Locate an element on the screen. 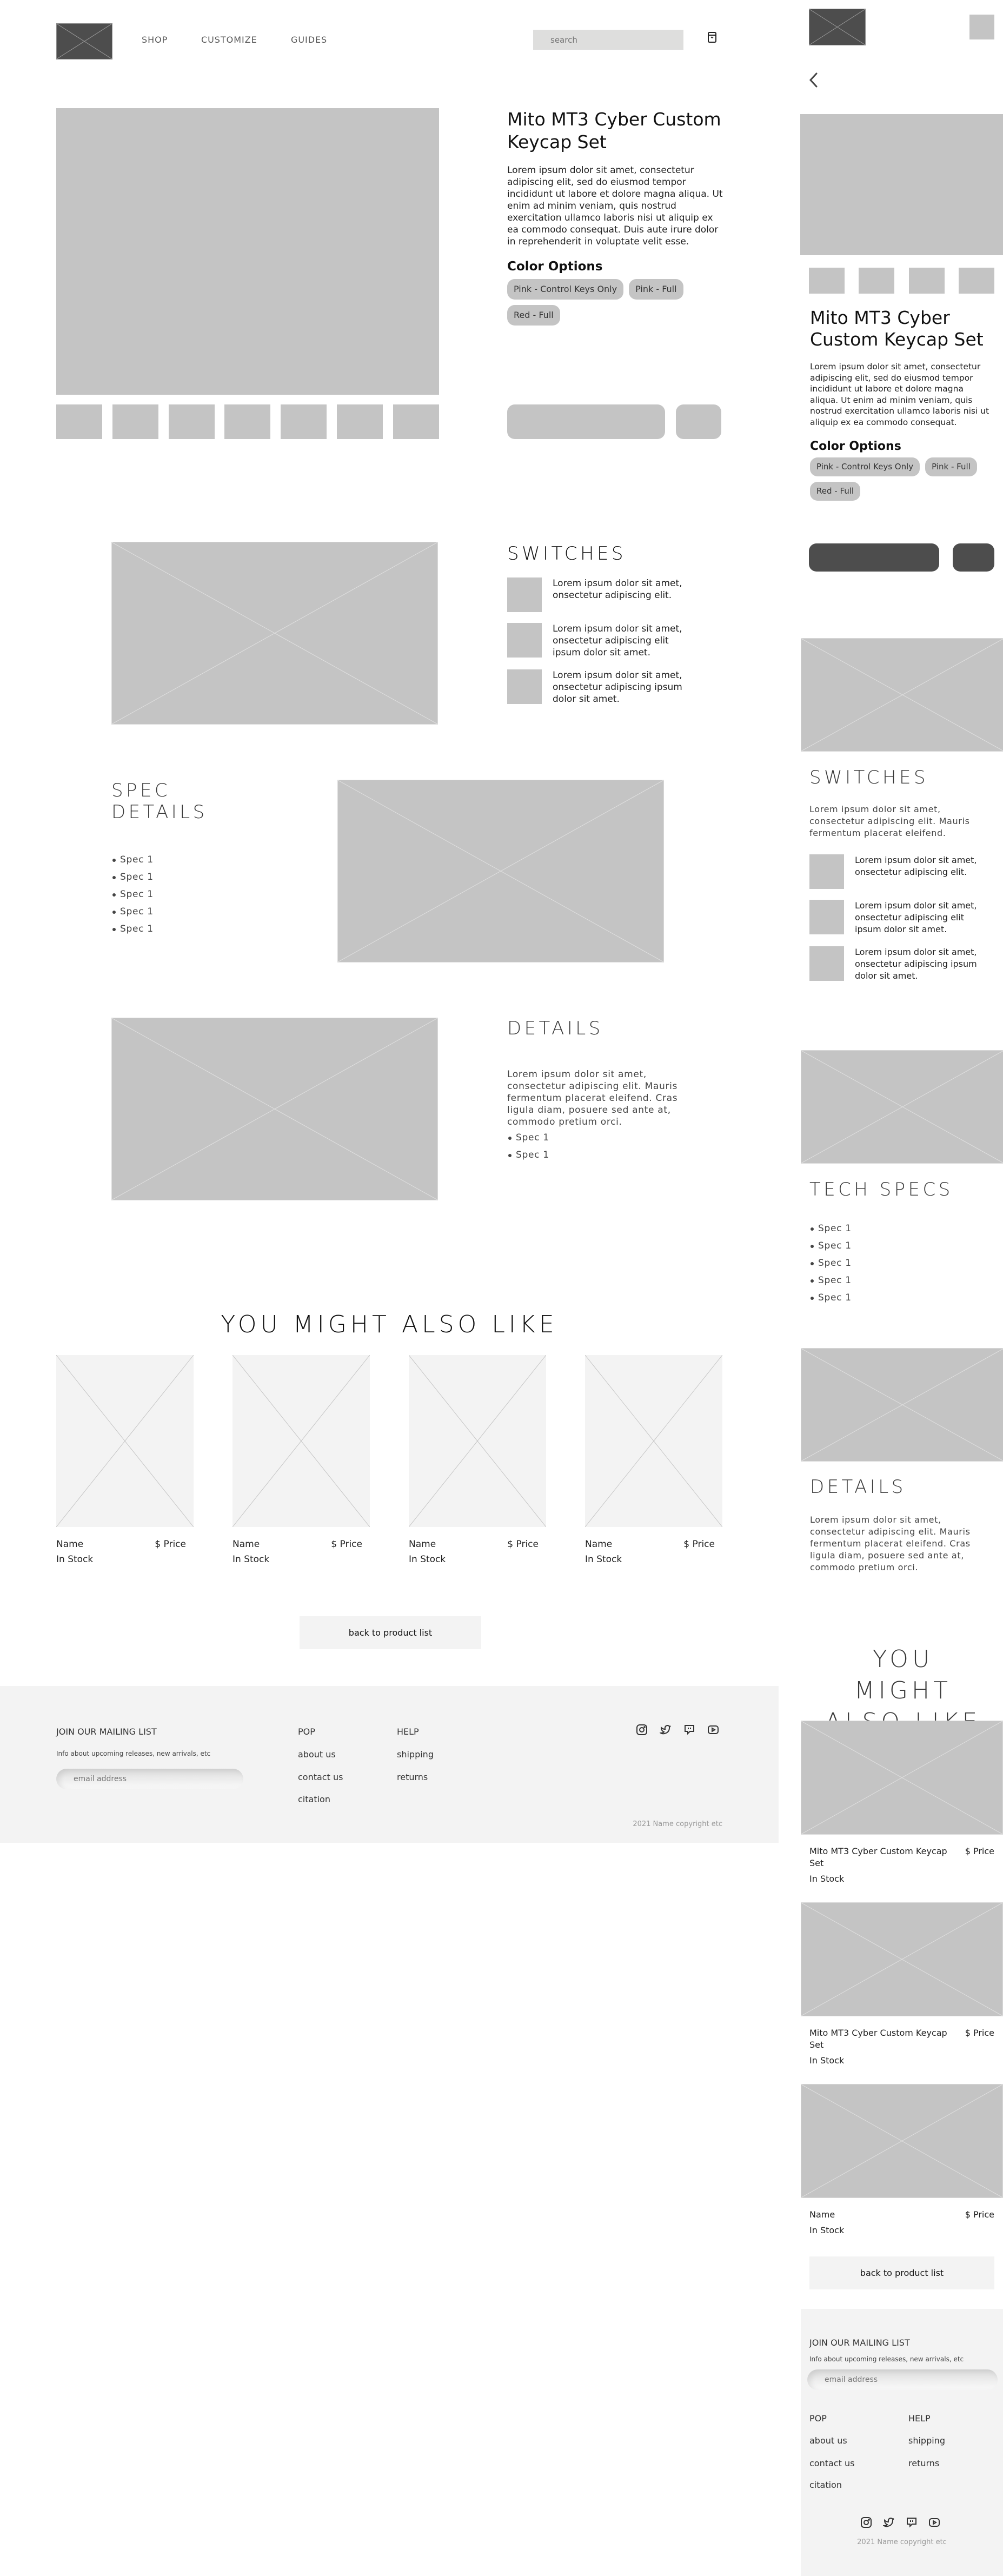 This screenshot has height=2576, width=1003. mobile-color-option-pink-control: Pink - Control Keys Only is located at coordinates (865, 466).